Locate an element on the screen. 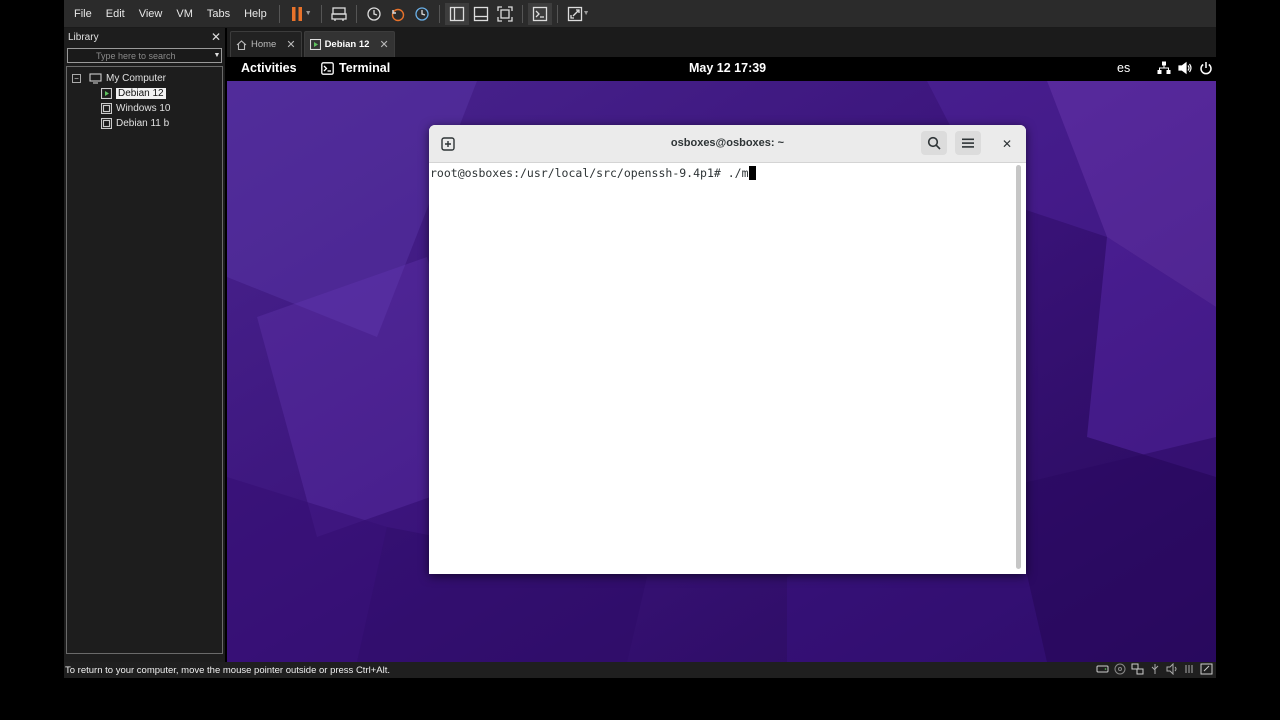 Image resolution: width=1280 pixels, height=720 pixels. system-tray is located at coordinates (1185, 69).